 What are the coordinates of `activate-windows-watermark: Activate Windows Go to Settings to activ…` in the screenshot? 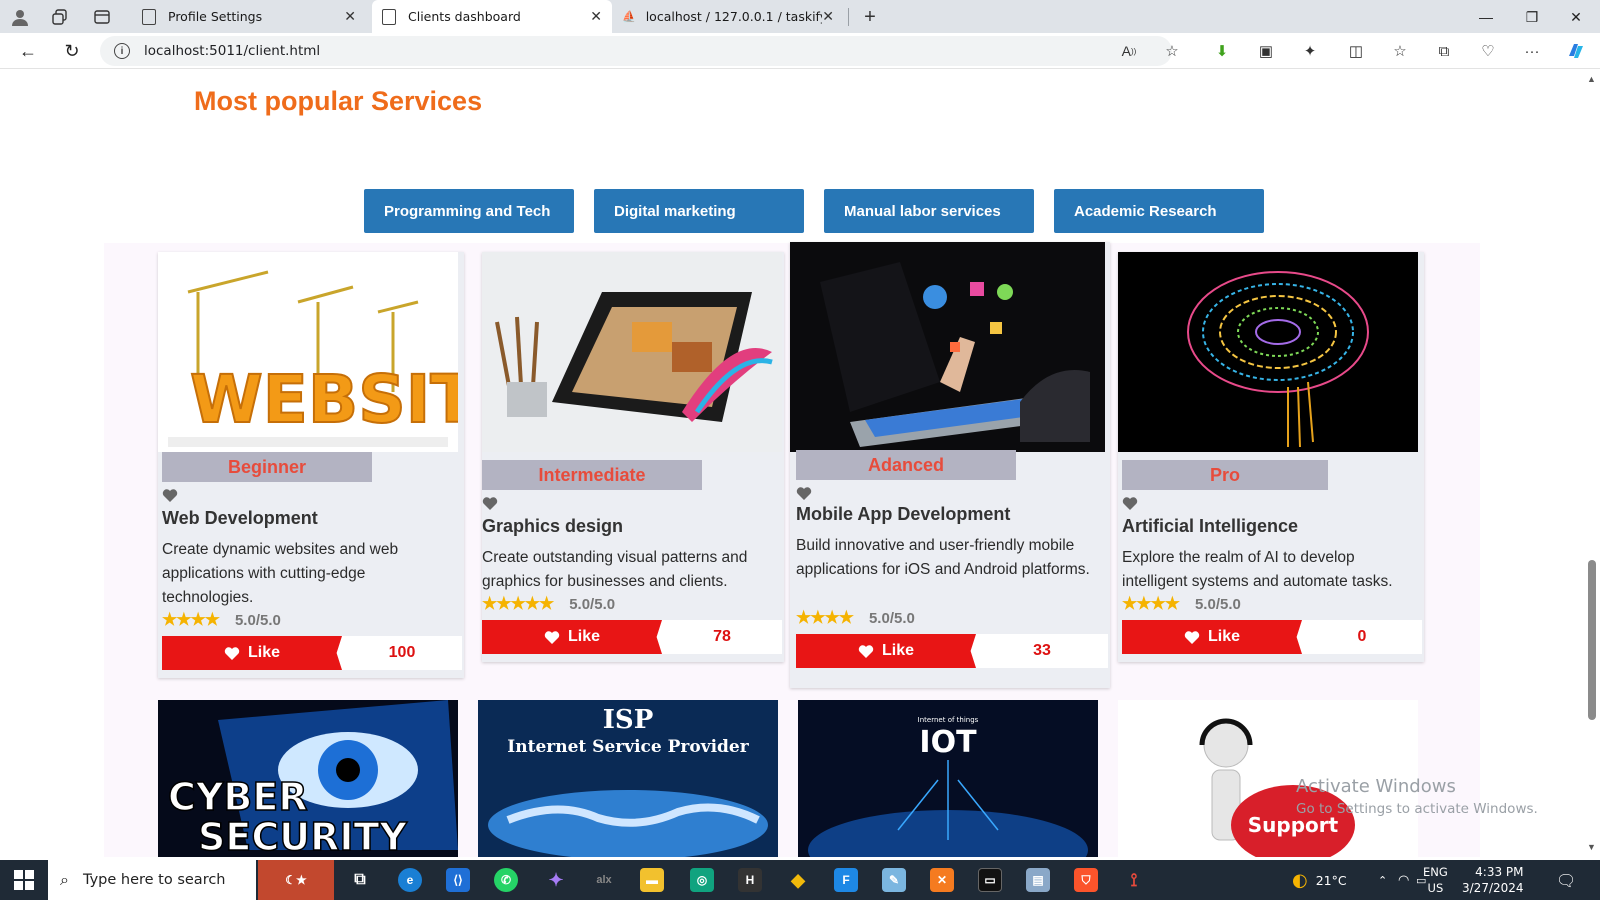 It's located at (1417, 796).